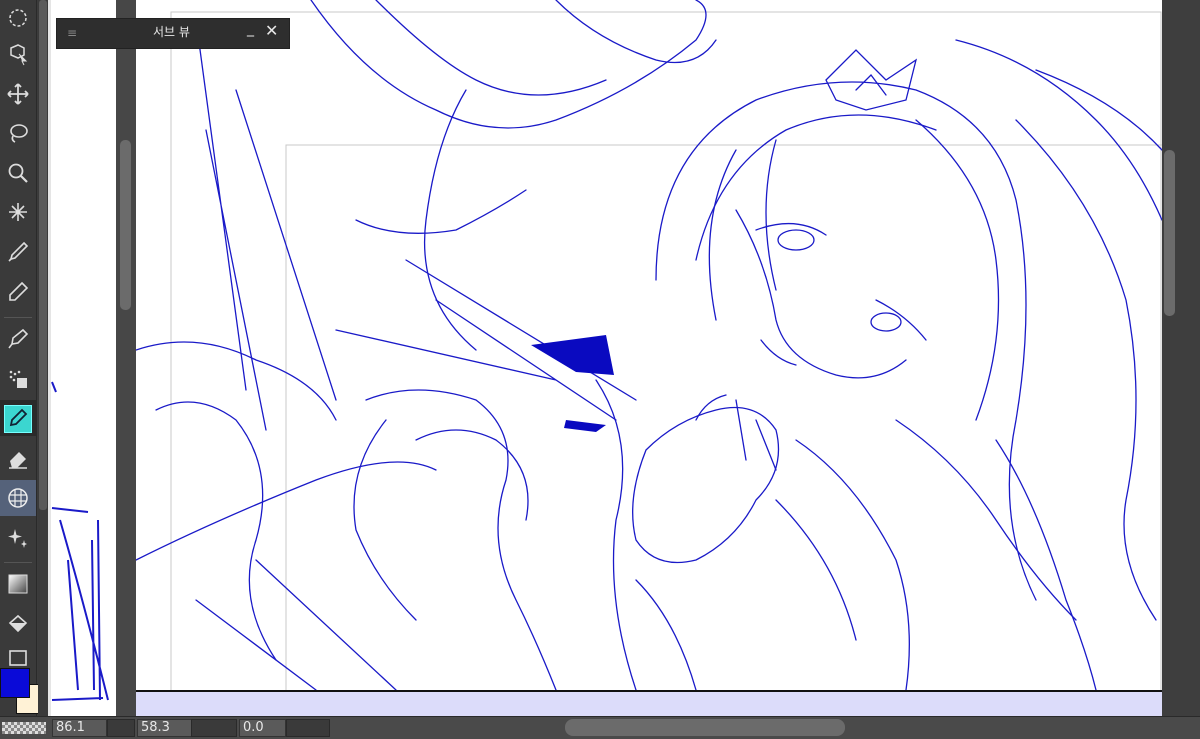 The image size is (1200, 739). I want to click on menu-icon: ≡, so click(72, 33).